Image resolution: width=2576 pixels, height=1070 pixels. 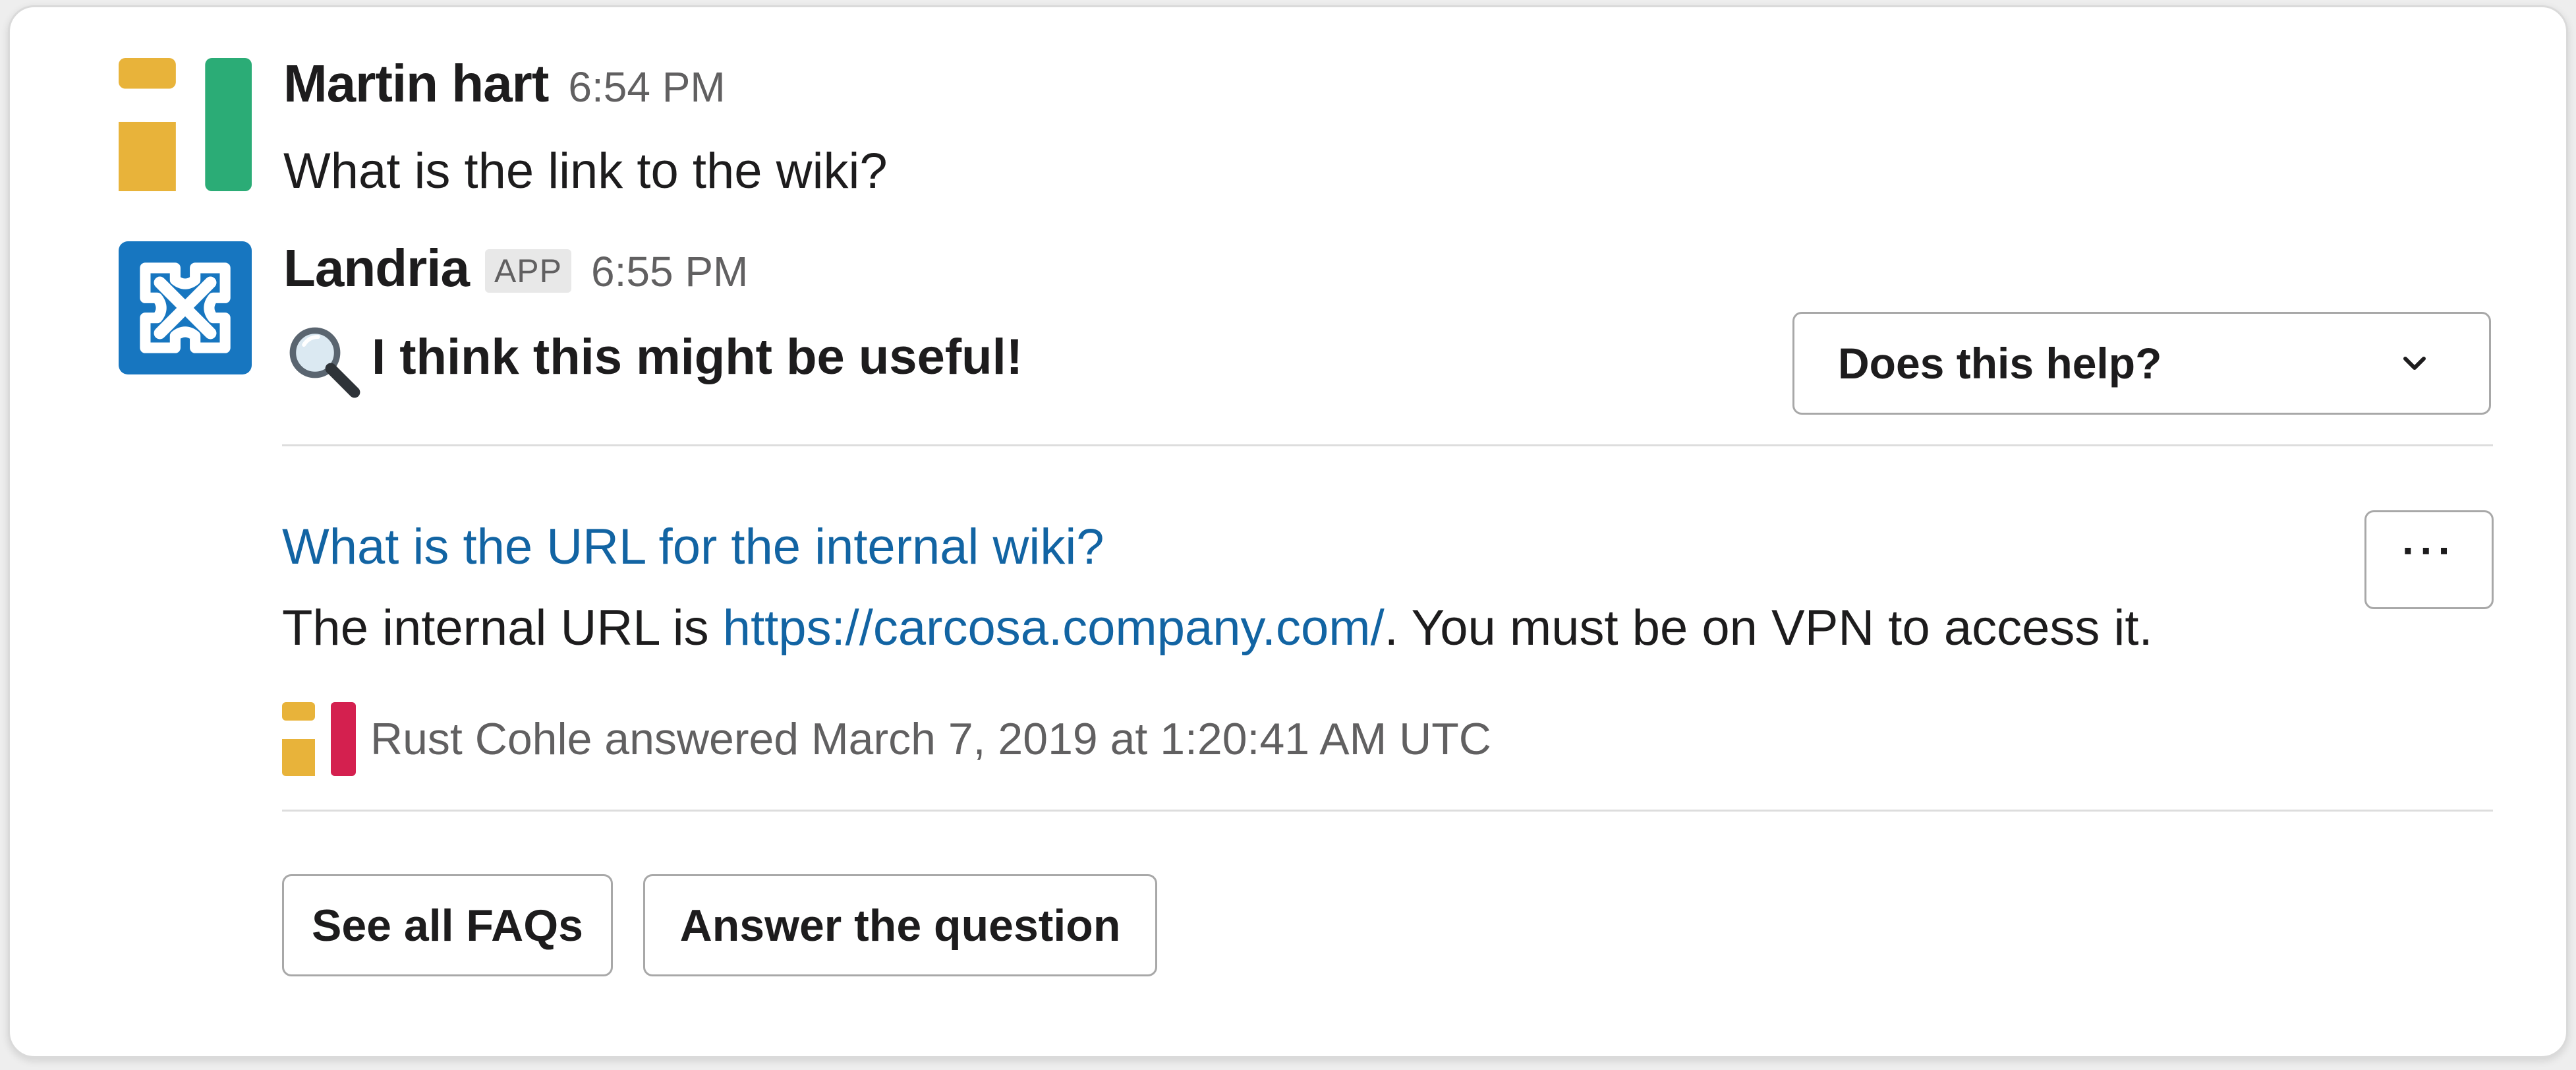 I want to click on see-all-faqs-button: See all FAQs, so click(x=447, y=925).